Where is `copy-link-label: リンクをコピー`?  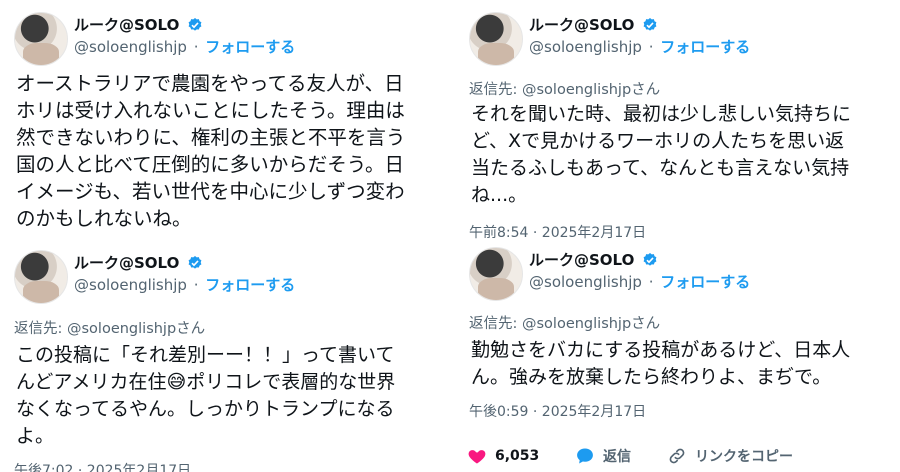
copy-link-label: リンクをコピー is located at coordinates (744, 457).